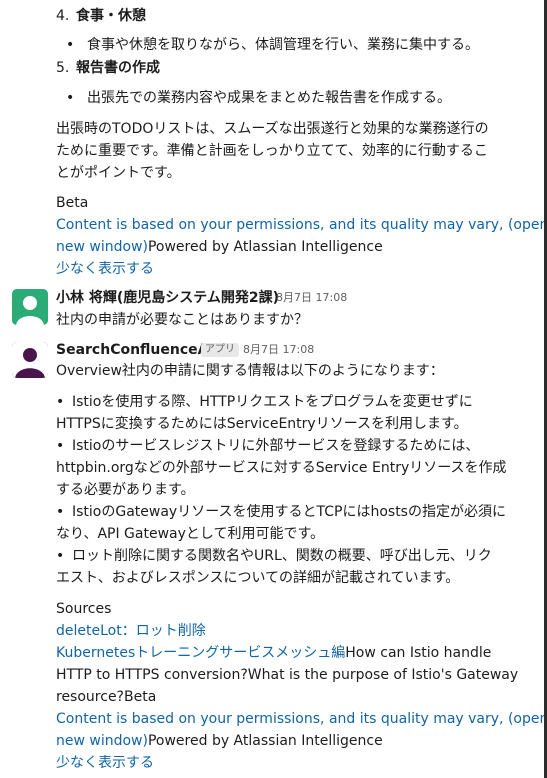 The image size is (547, 778). I want to click on beta-label: Beta, so click(72, 203).